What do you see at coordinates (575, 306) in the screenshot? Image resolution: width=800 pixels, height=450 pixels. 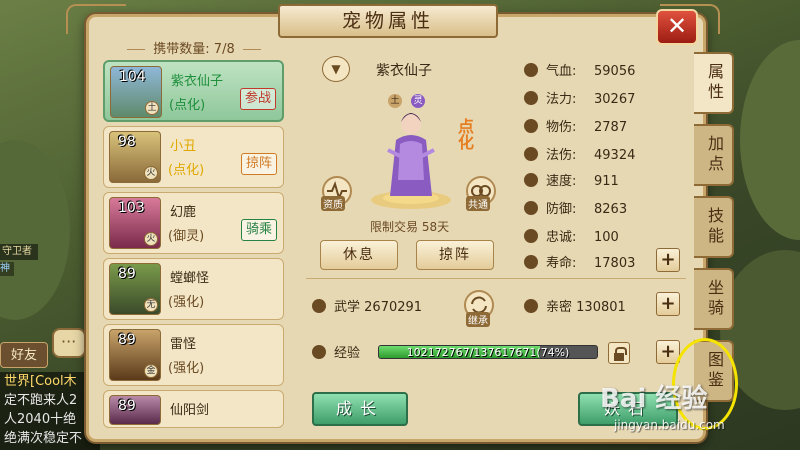 I see `stat-intimacy: 亲密 130801` at bounding box center [575, 306].